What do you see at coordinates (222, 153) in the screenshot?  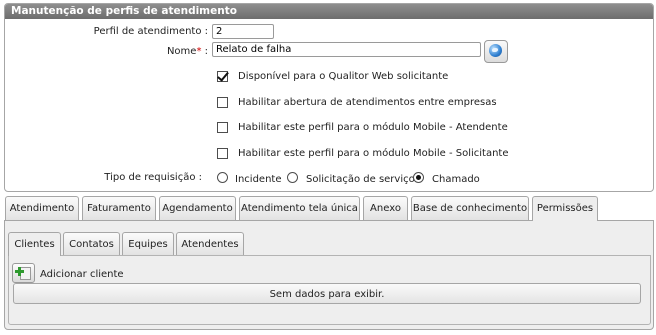 I see `checkbox-mobile-solicitante` at bounding box center [222, 153].